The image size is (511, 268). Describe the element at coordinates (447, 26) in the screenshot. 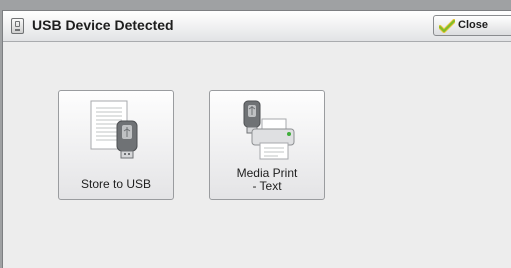

I see `checkmark-icon` at that location.